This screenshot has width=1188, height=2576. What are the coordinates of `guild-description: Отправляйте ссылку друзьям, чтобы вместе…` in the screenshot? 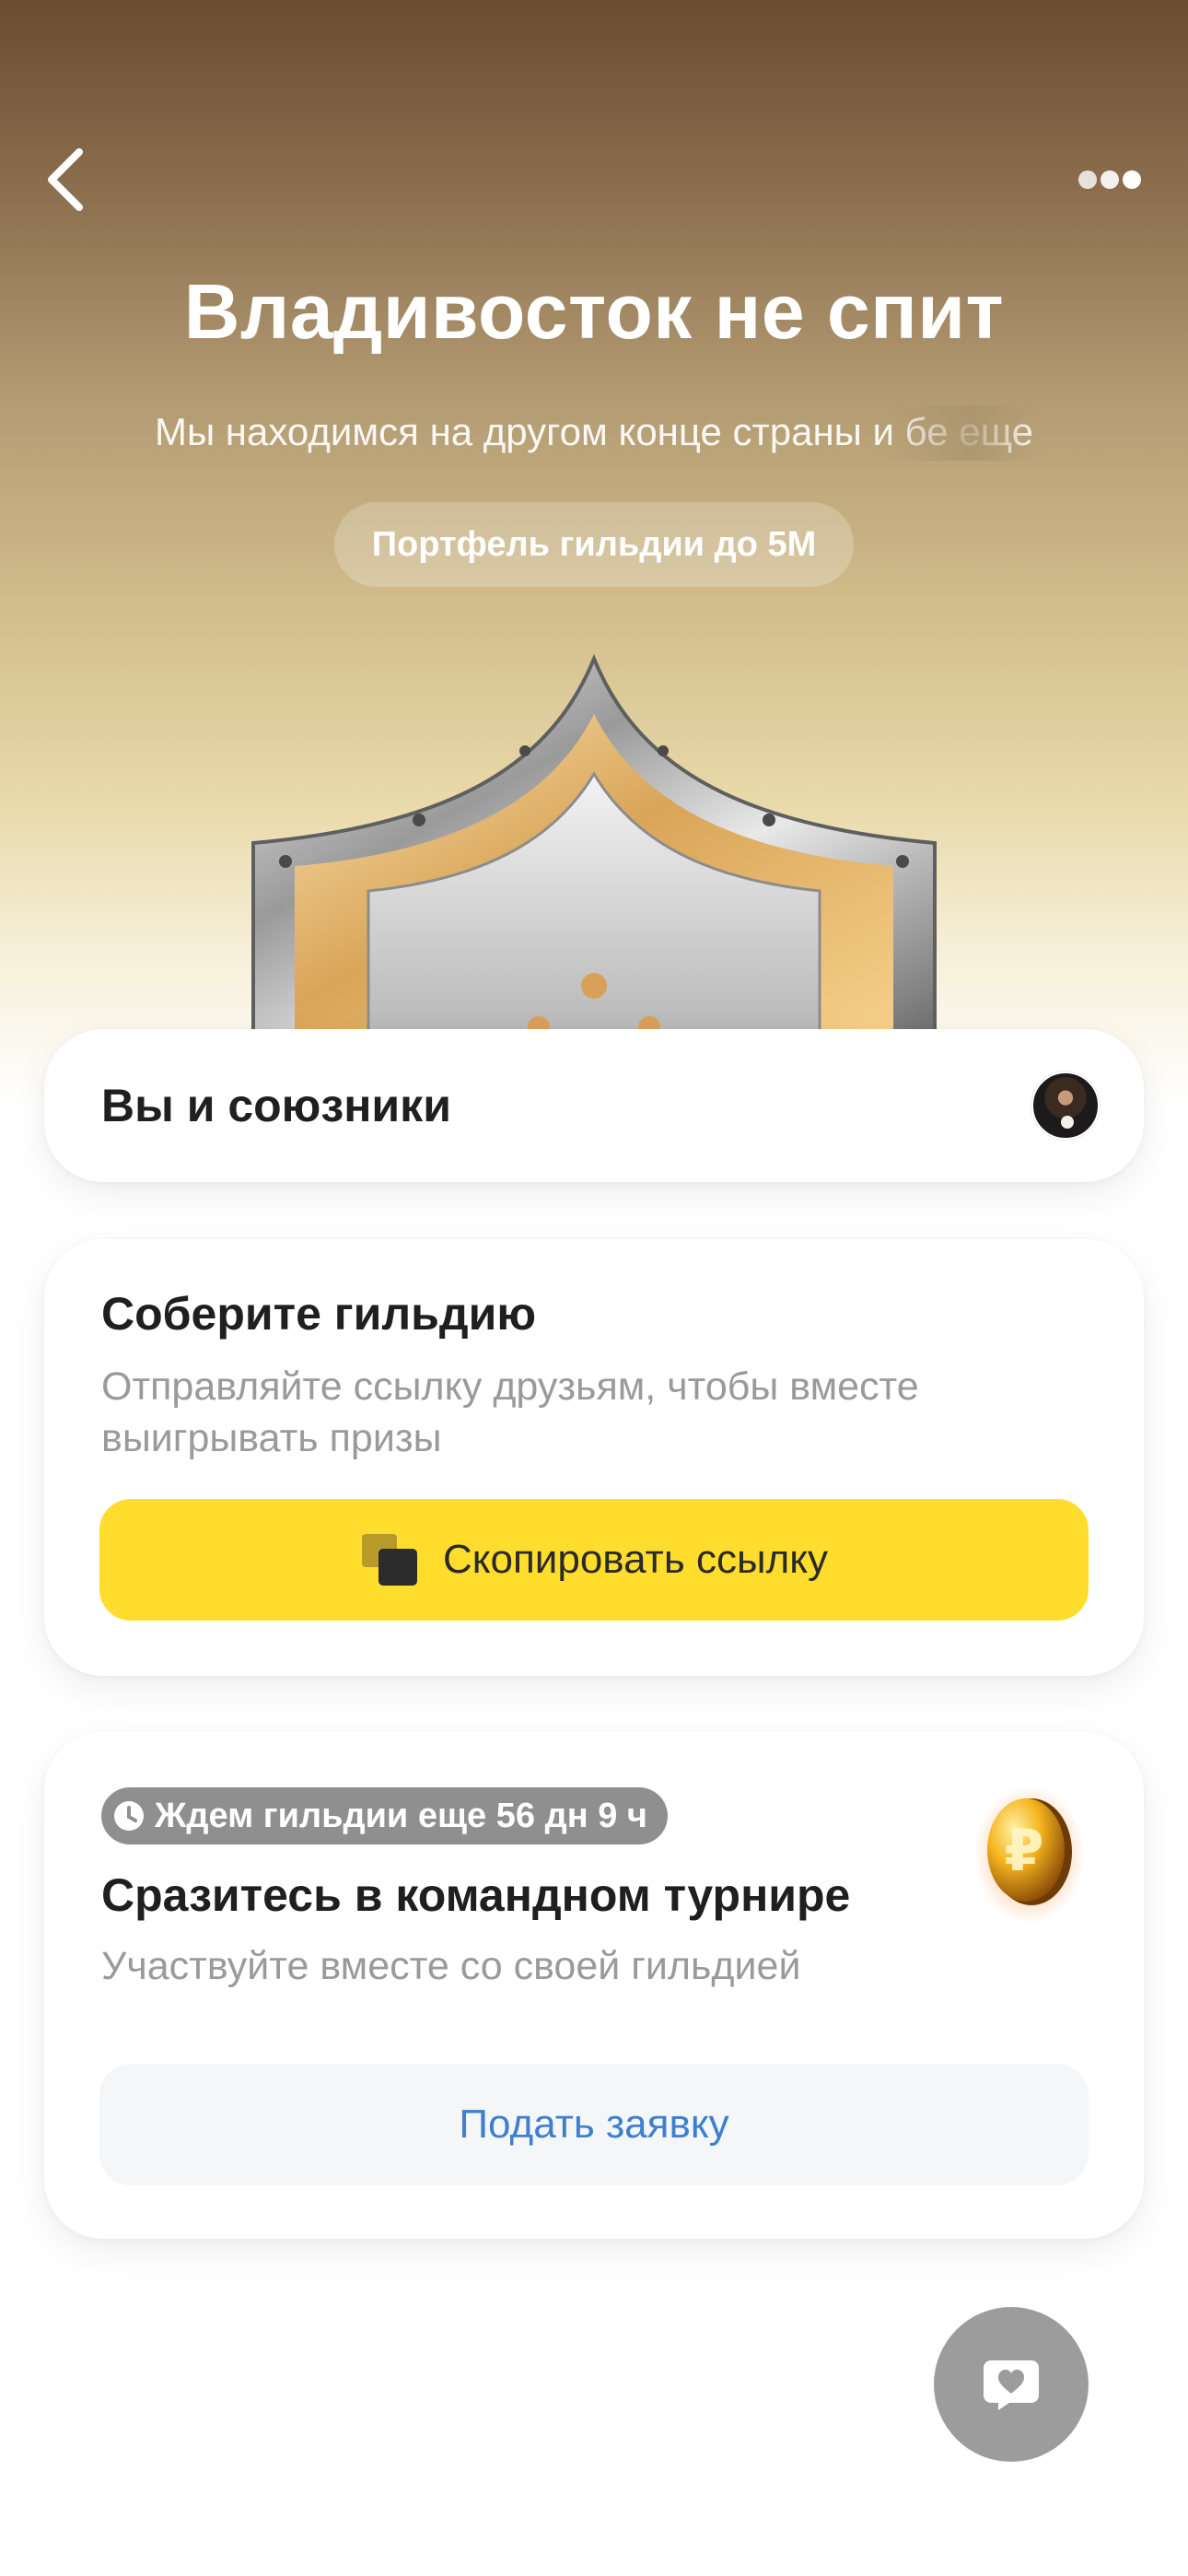 It's located at (510, 1412).